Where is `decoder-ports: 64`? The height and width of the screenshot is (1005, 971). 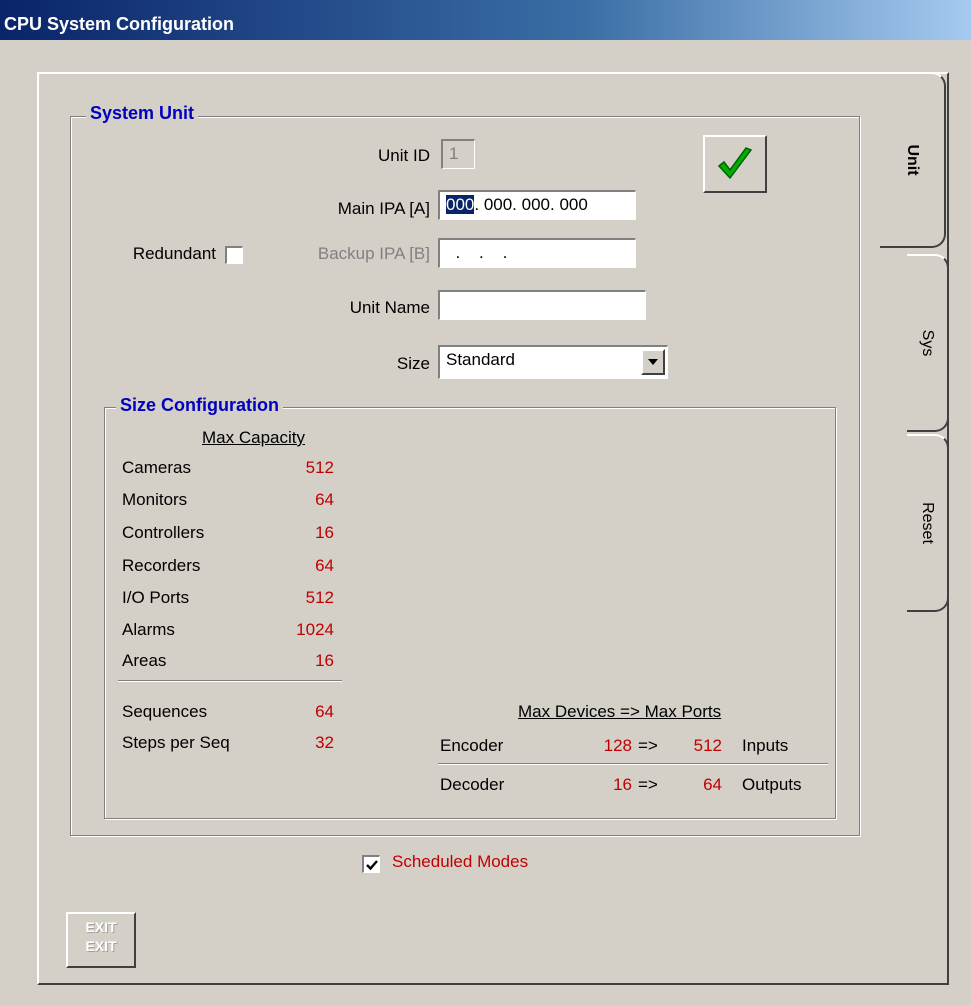 decoder-ports: 64 is located at coordinates (712, 784).